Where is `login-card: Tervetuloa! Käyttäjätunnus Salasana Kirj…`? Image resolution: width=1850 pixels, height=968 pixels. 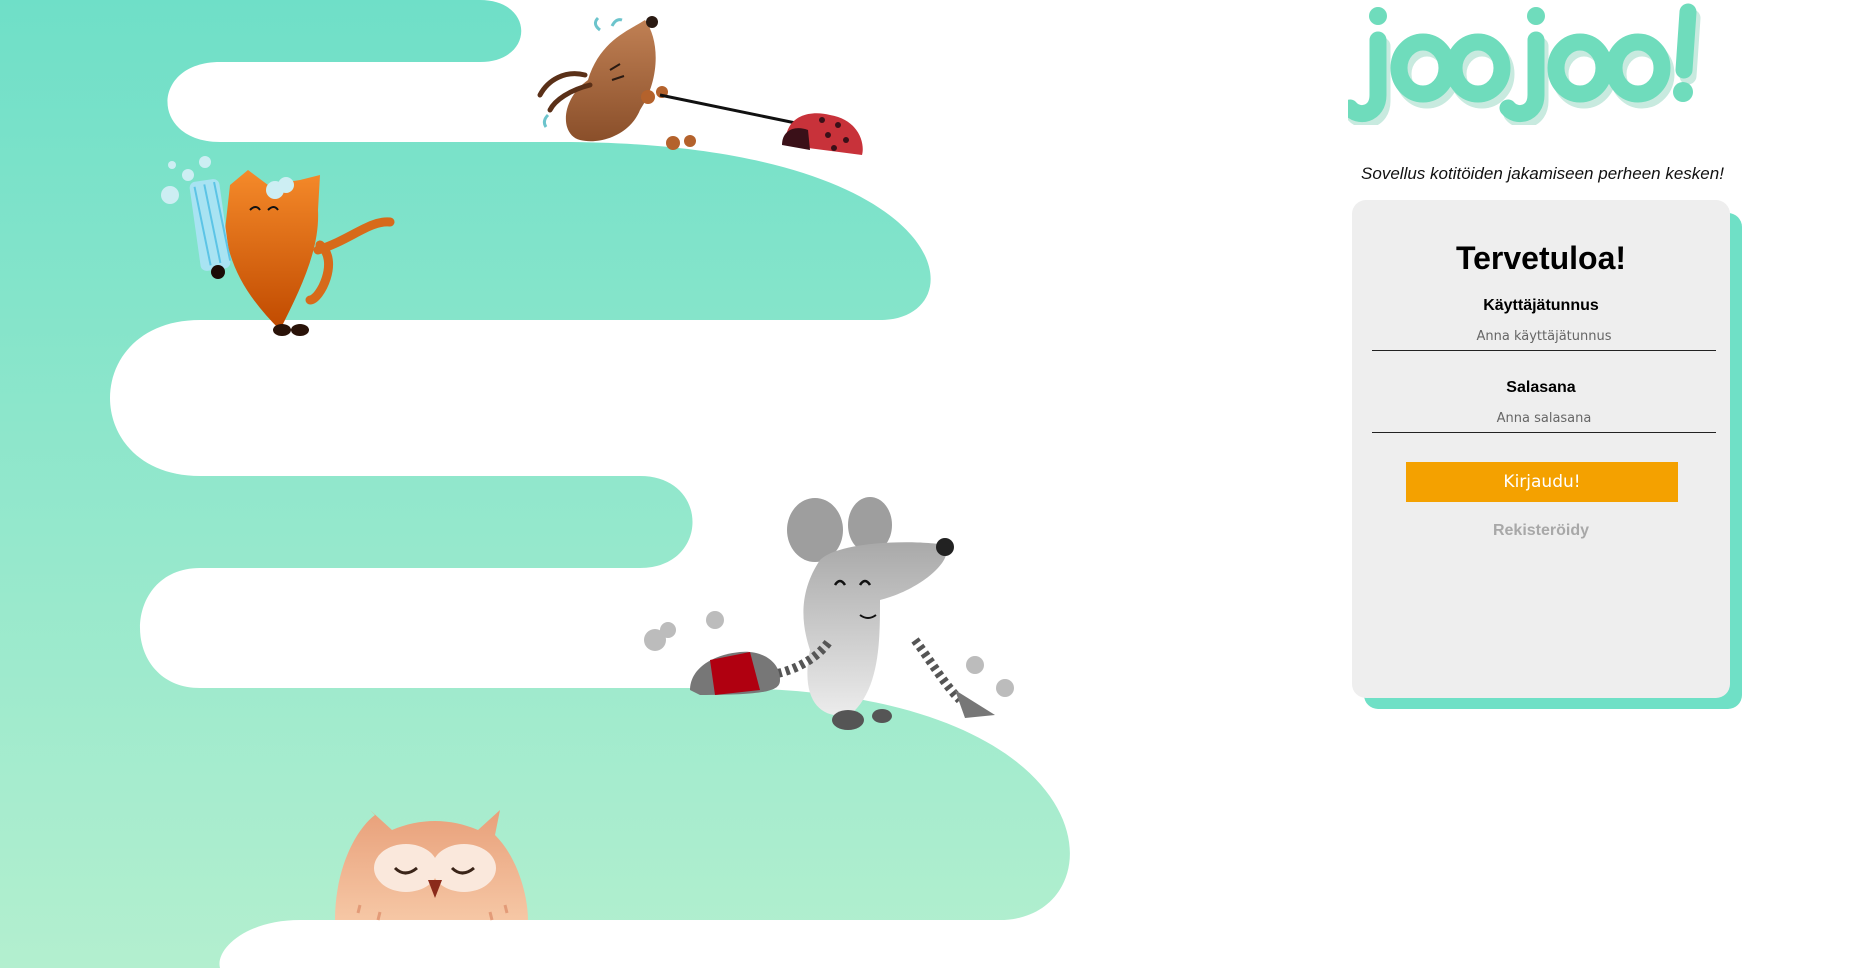
login-card: Tervetuloa! Käyttäjätunnus Salasana Kirj… is located at coordinates (1541, 449).